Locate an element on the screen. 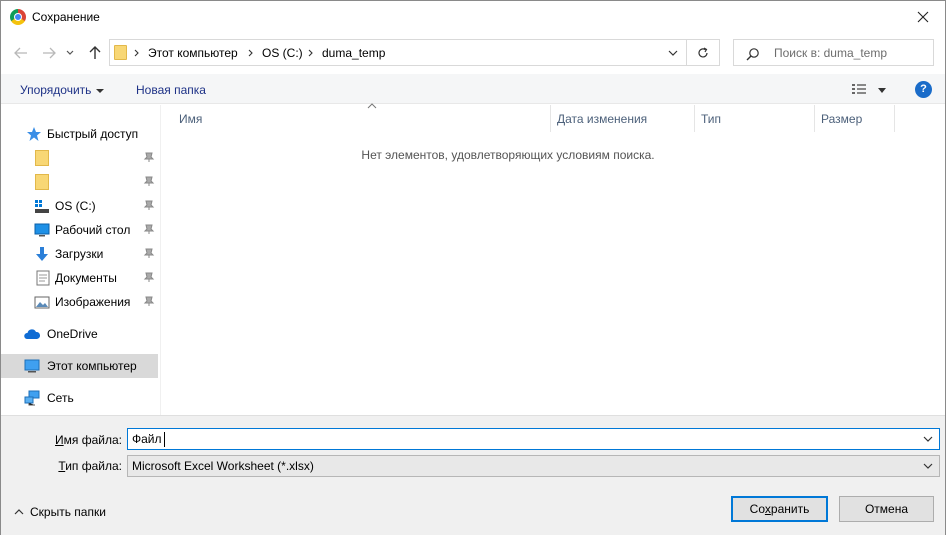  search-input: Поиск в: duma_temp is located at coordinates (830, 53).